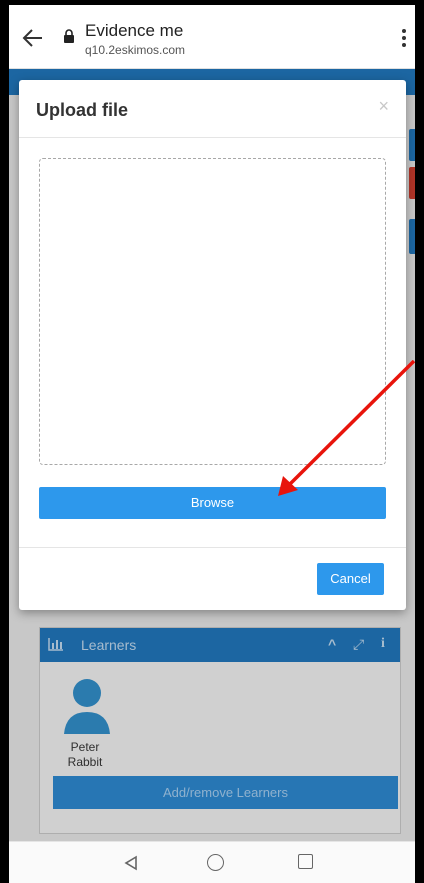  I want to click on modal-title: Upload file, so click(82, 110).